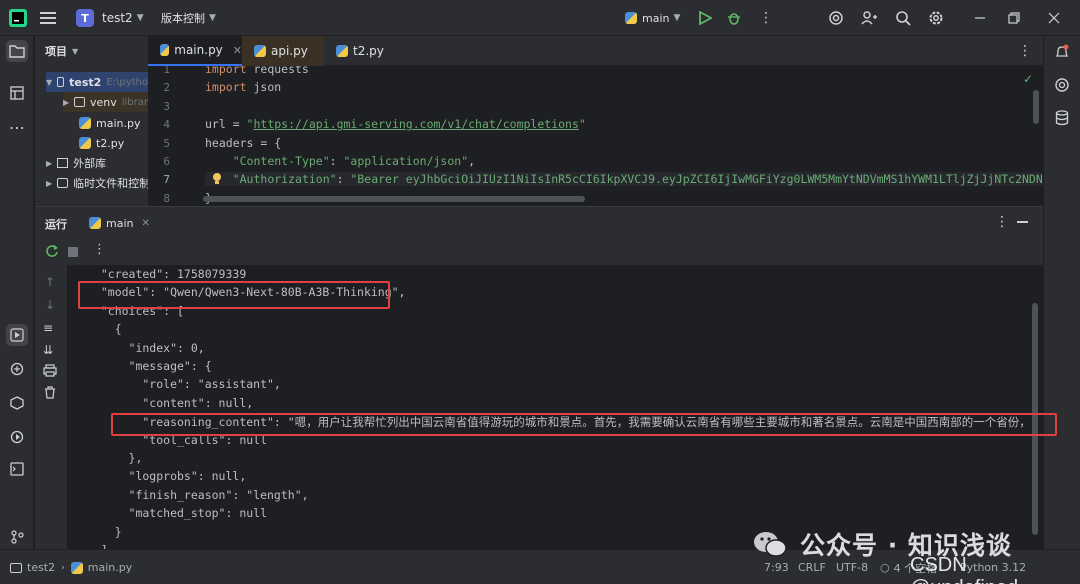 Image resolution: width=1080 pixels, height=584 pixels. I want to click on highlight-reasoning-box, so click(584, 424).